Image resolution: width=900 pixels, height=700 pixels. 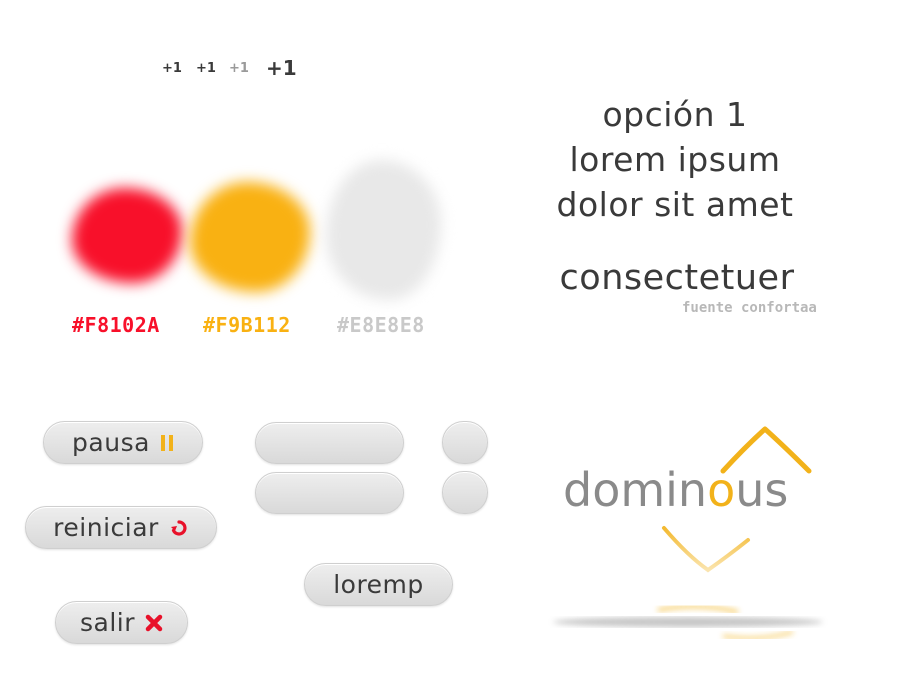 I want to click on pause-icon, so click(x=167, y=443).